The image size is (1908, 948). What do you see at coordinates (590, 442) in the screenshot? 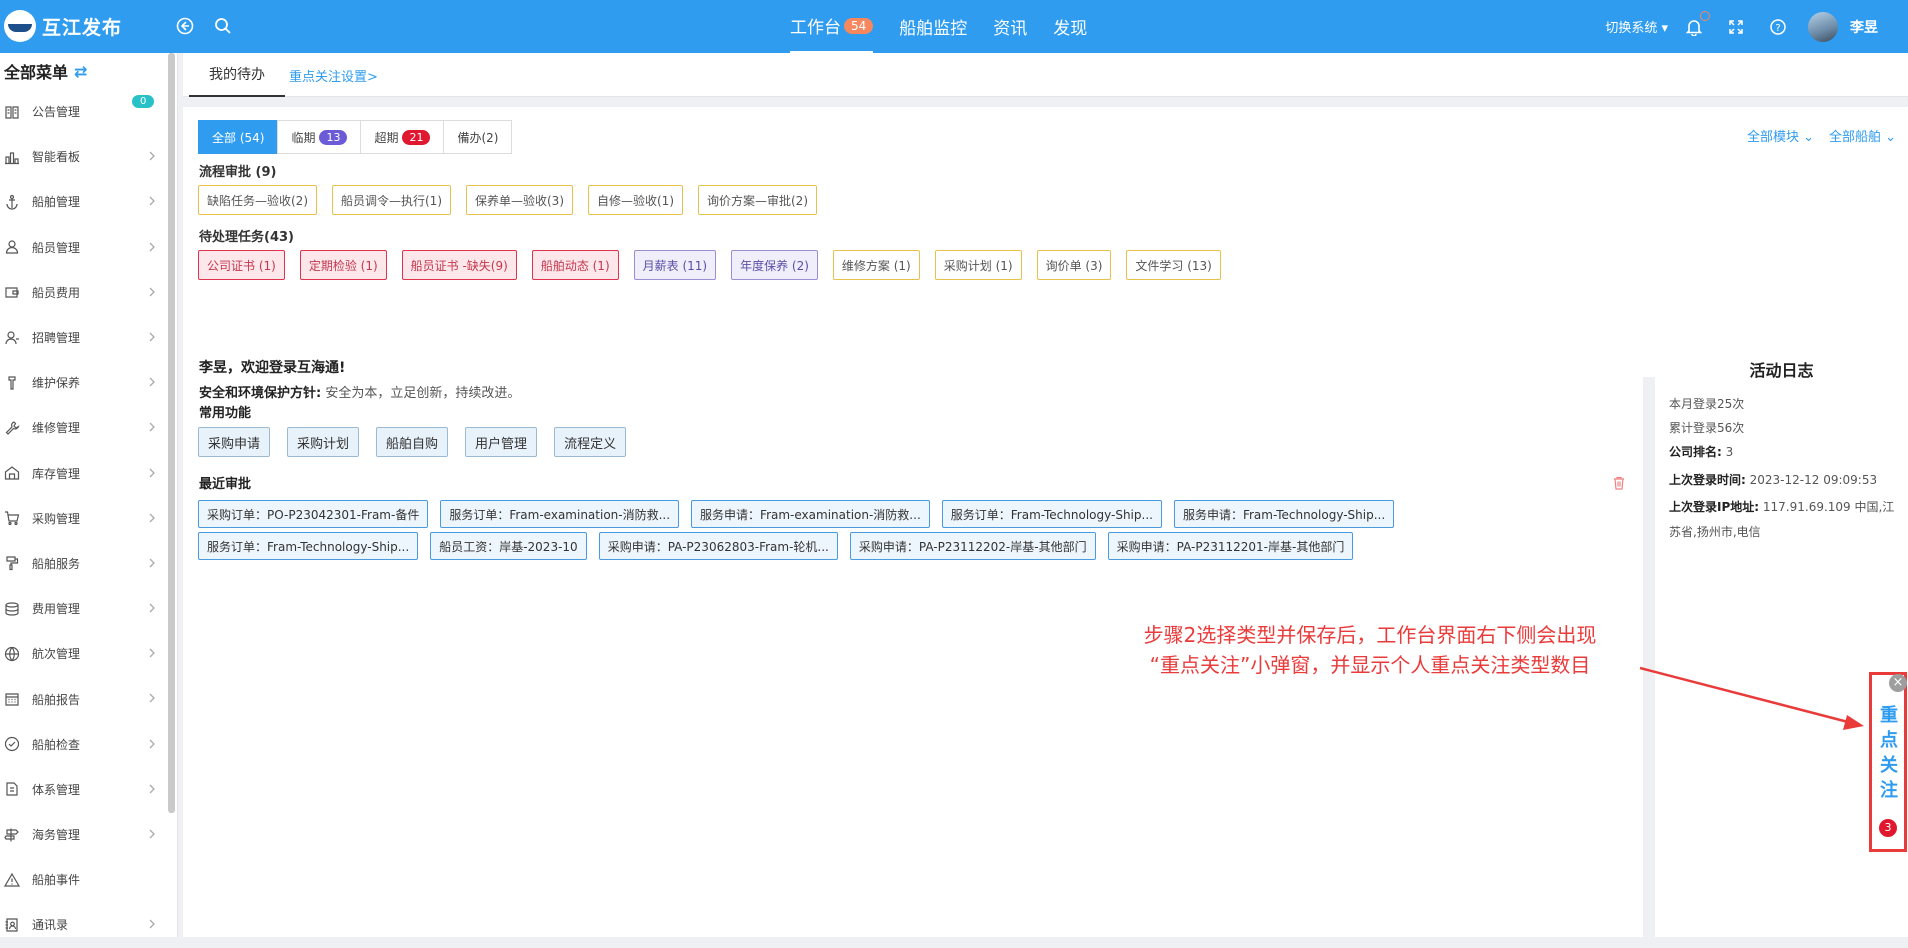
I see `quick-function-button: 流程定义` at bounding box center [590, 442].